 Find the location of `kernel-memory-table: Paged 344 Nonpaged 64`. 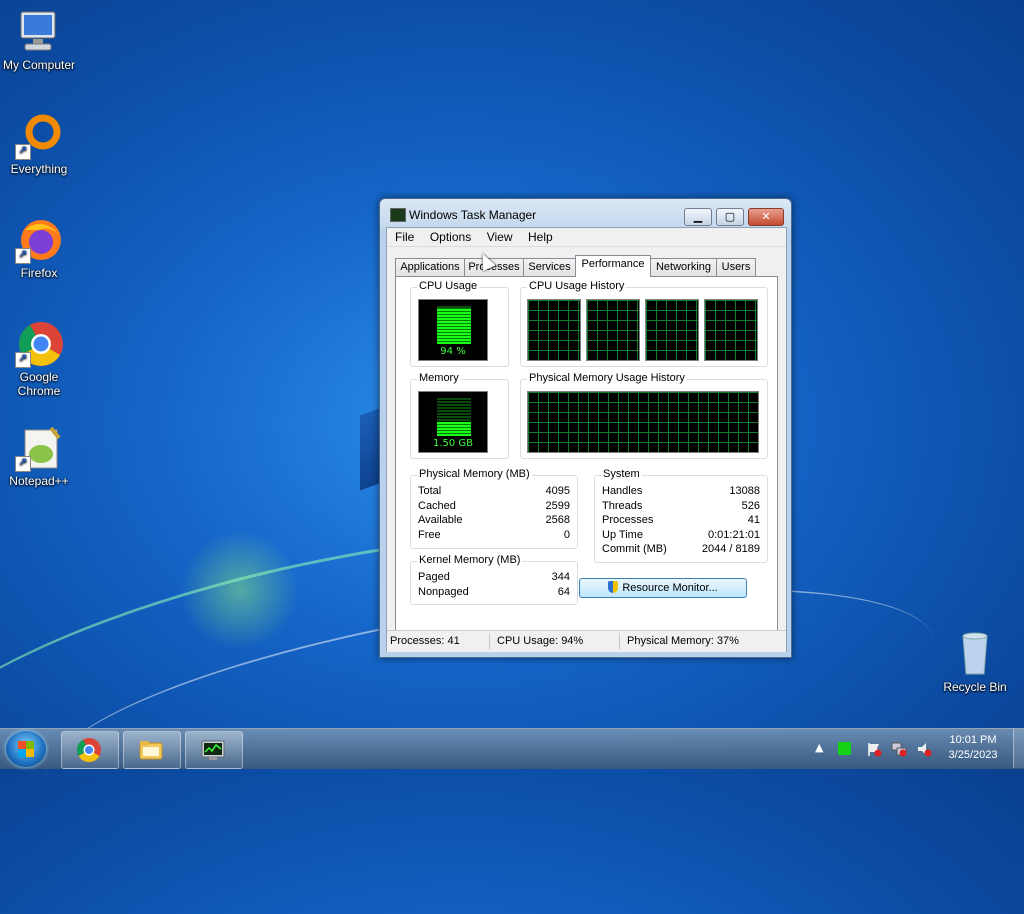

kernel-memory-table: Paged 344 Nonpaged 64 is located at coordinates (494, 585).